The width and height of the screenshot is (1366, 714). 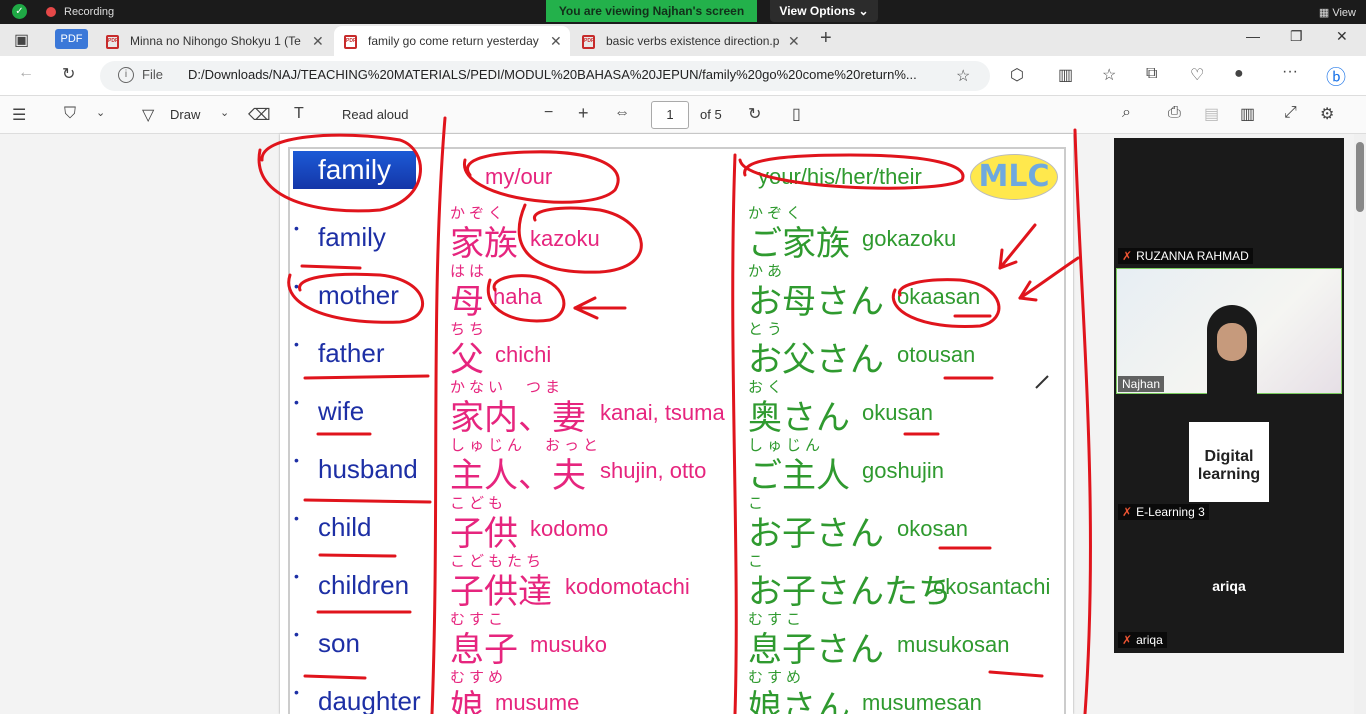 What do you see at coordinates (670, 115) in the screenshot?
I see `page-number-input: 1` at bounding box center [670, 115].